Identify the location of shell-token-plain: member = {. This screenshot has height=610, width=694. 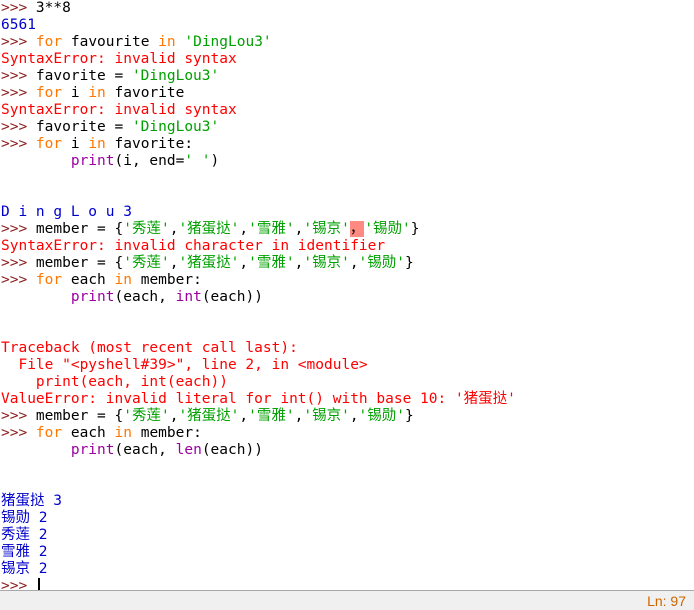
(79, 229).